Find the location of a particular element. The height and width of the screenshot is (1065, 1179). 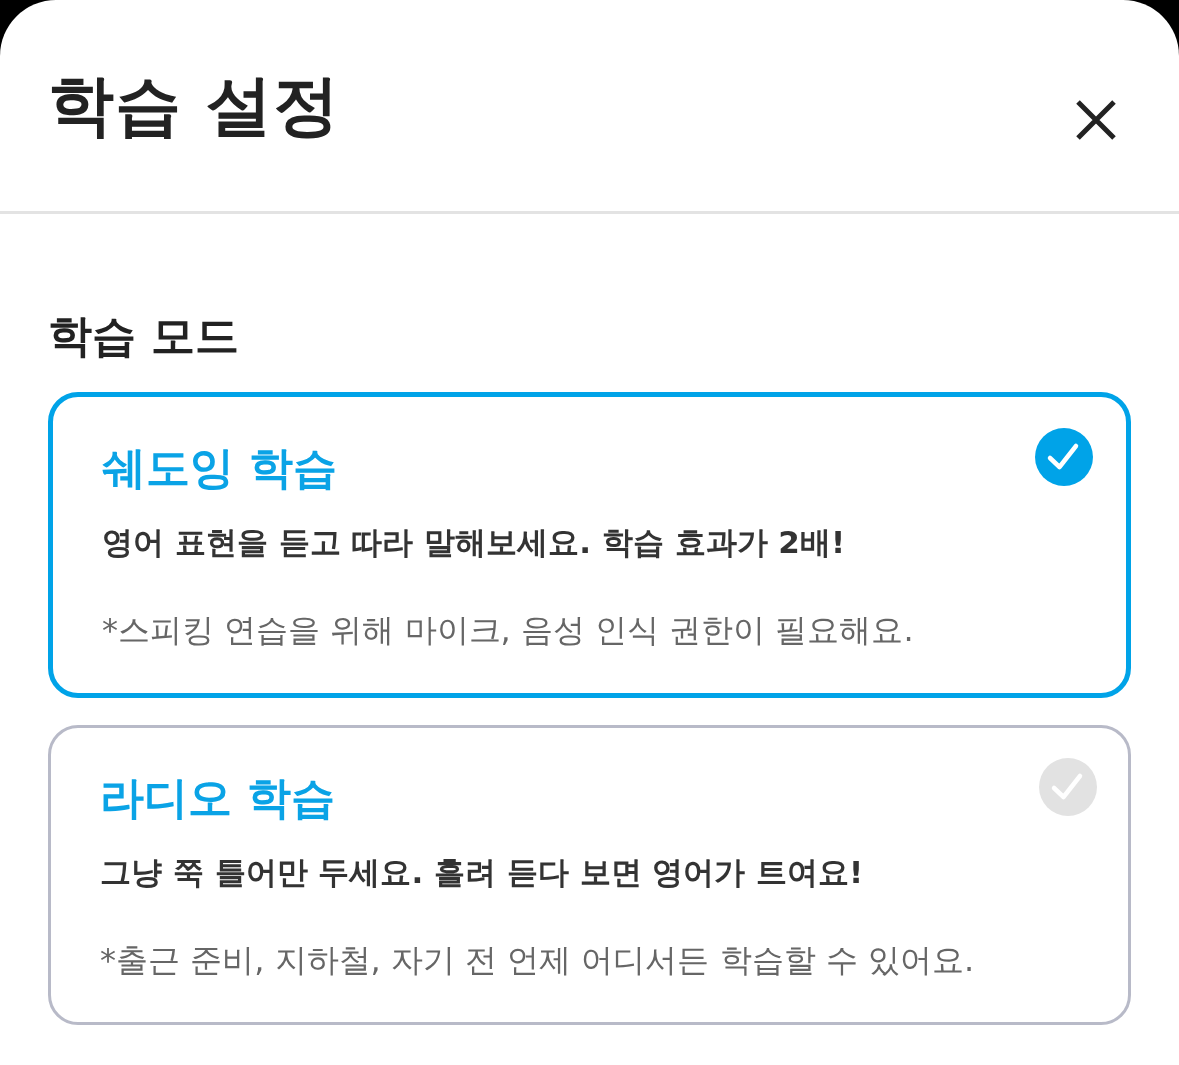

mode-description: 그냥 쭉 틀어만 두세요. 흘려 듣다 보면 영어가 트여요! is located at coordinates (482, 872).